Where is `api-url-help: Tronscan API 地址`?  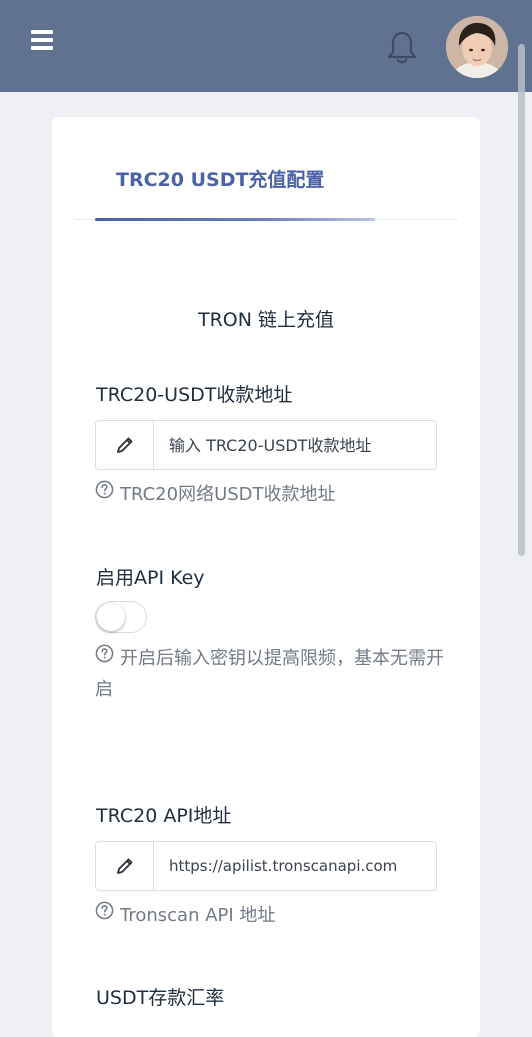
api-url-help: Tronscan API 地址 is located at coordinates (185, 915).